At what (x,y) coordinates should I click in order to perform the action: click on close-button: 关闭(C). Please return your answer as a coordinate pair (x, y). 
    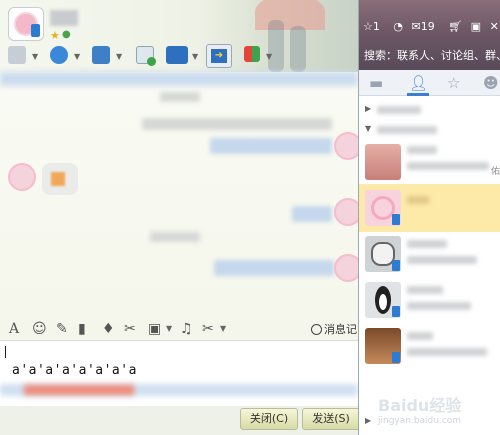
    Looking at the image, I should click on (269, 419).